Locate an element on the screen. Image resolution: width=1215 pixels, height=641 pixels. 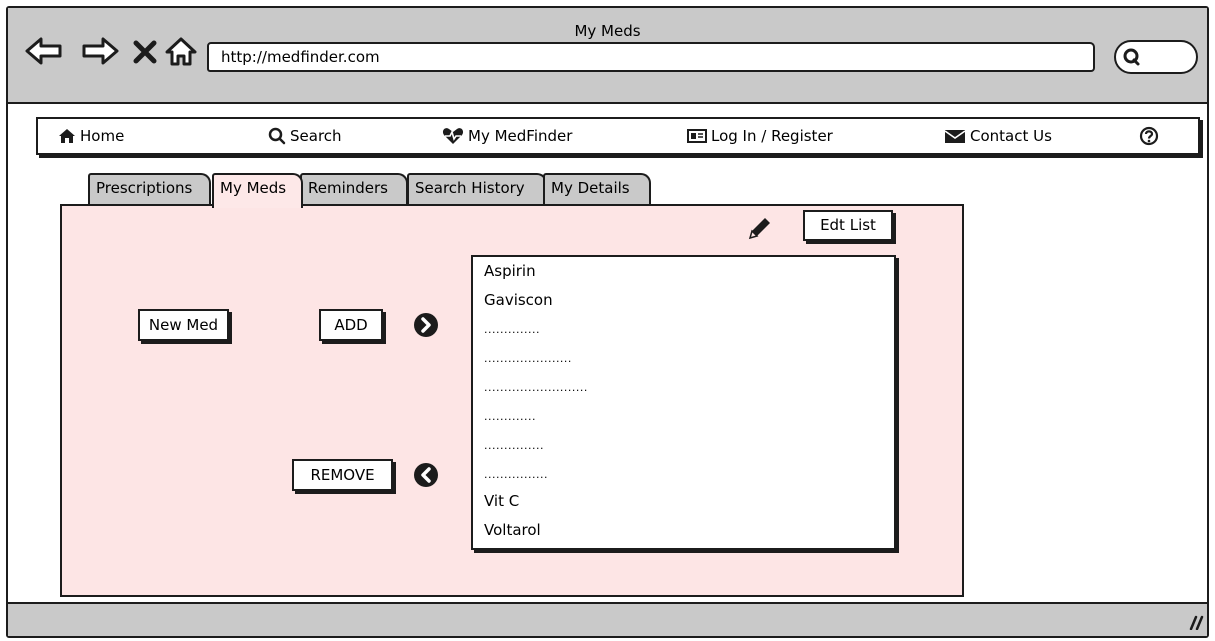
nav-login-register: Log In / Register is located at coordinates (760, 136).